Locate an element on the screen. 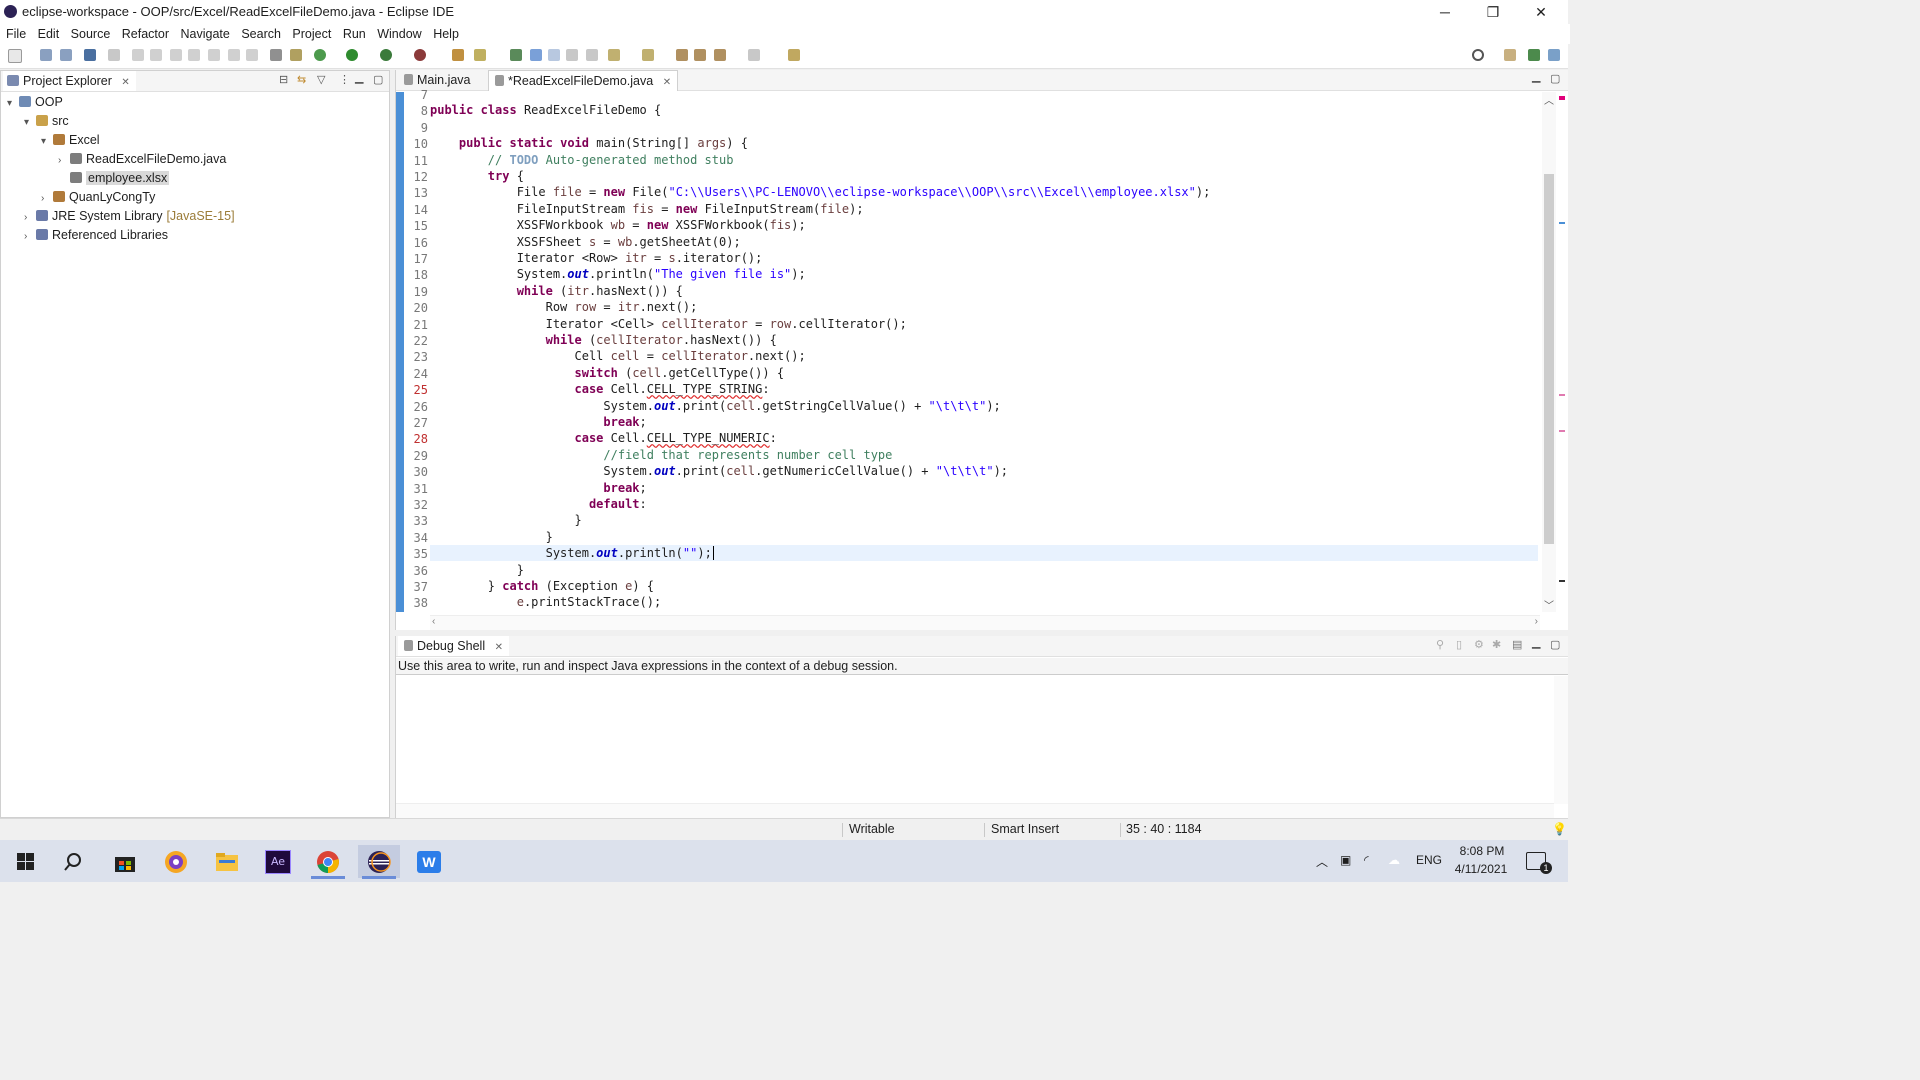  menu-help: Help is located at coordinates (446, 34).